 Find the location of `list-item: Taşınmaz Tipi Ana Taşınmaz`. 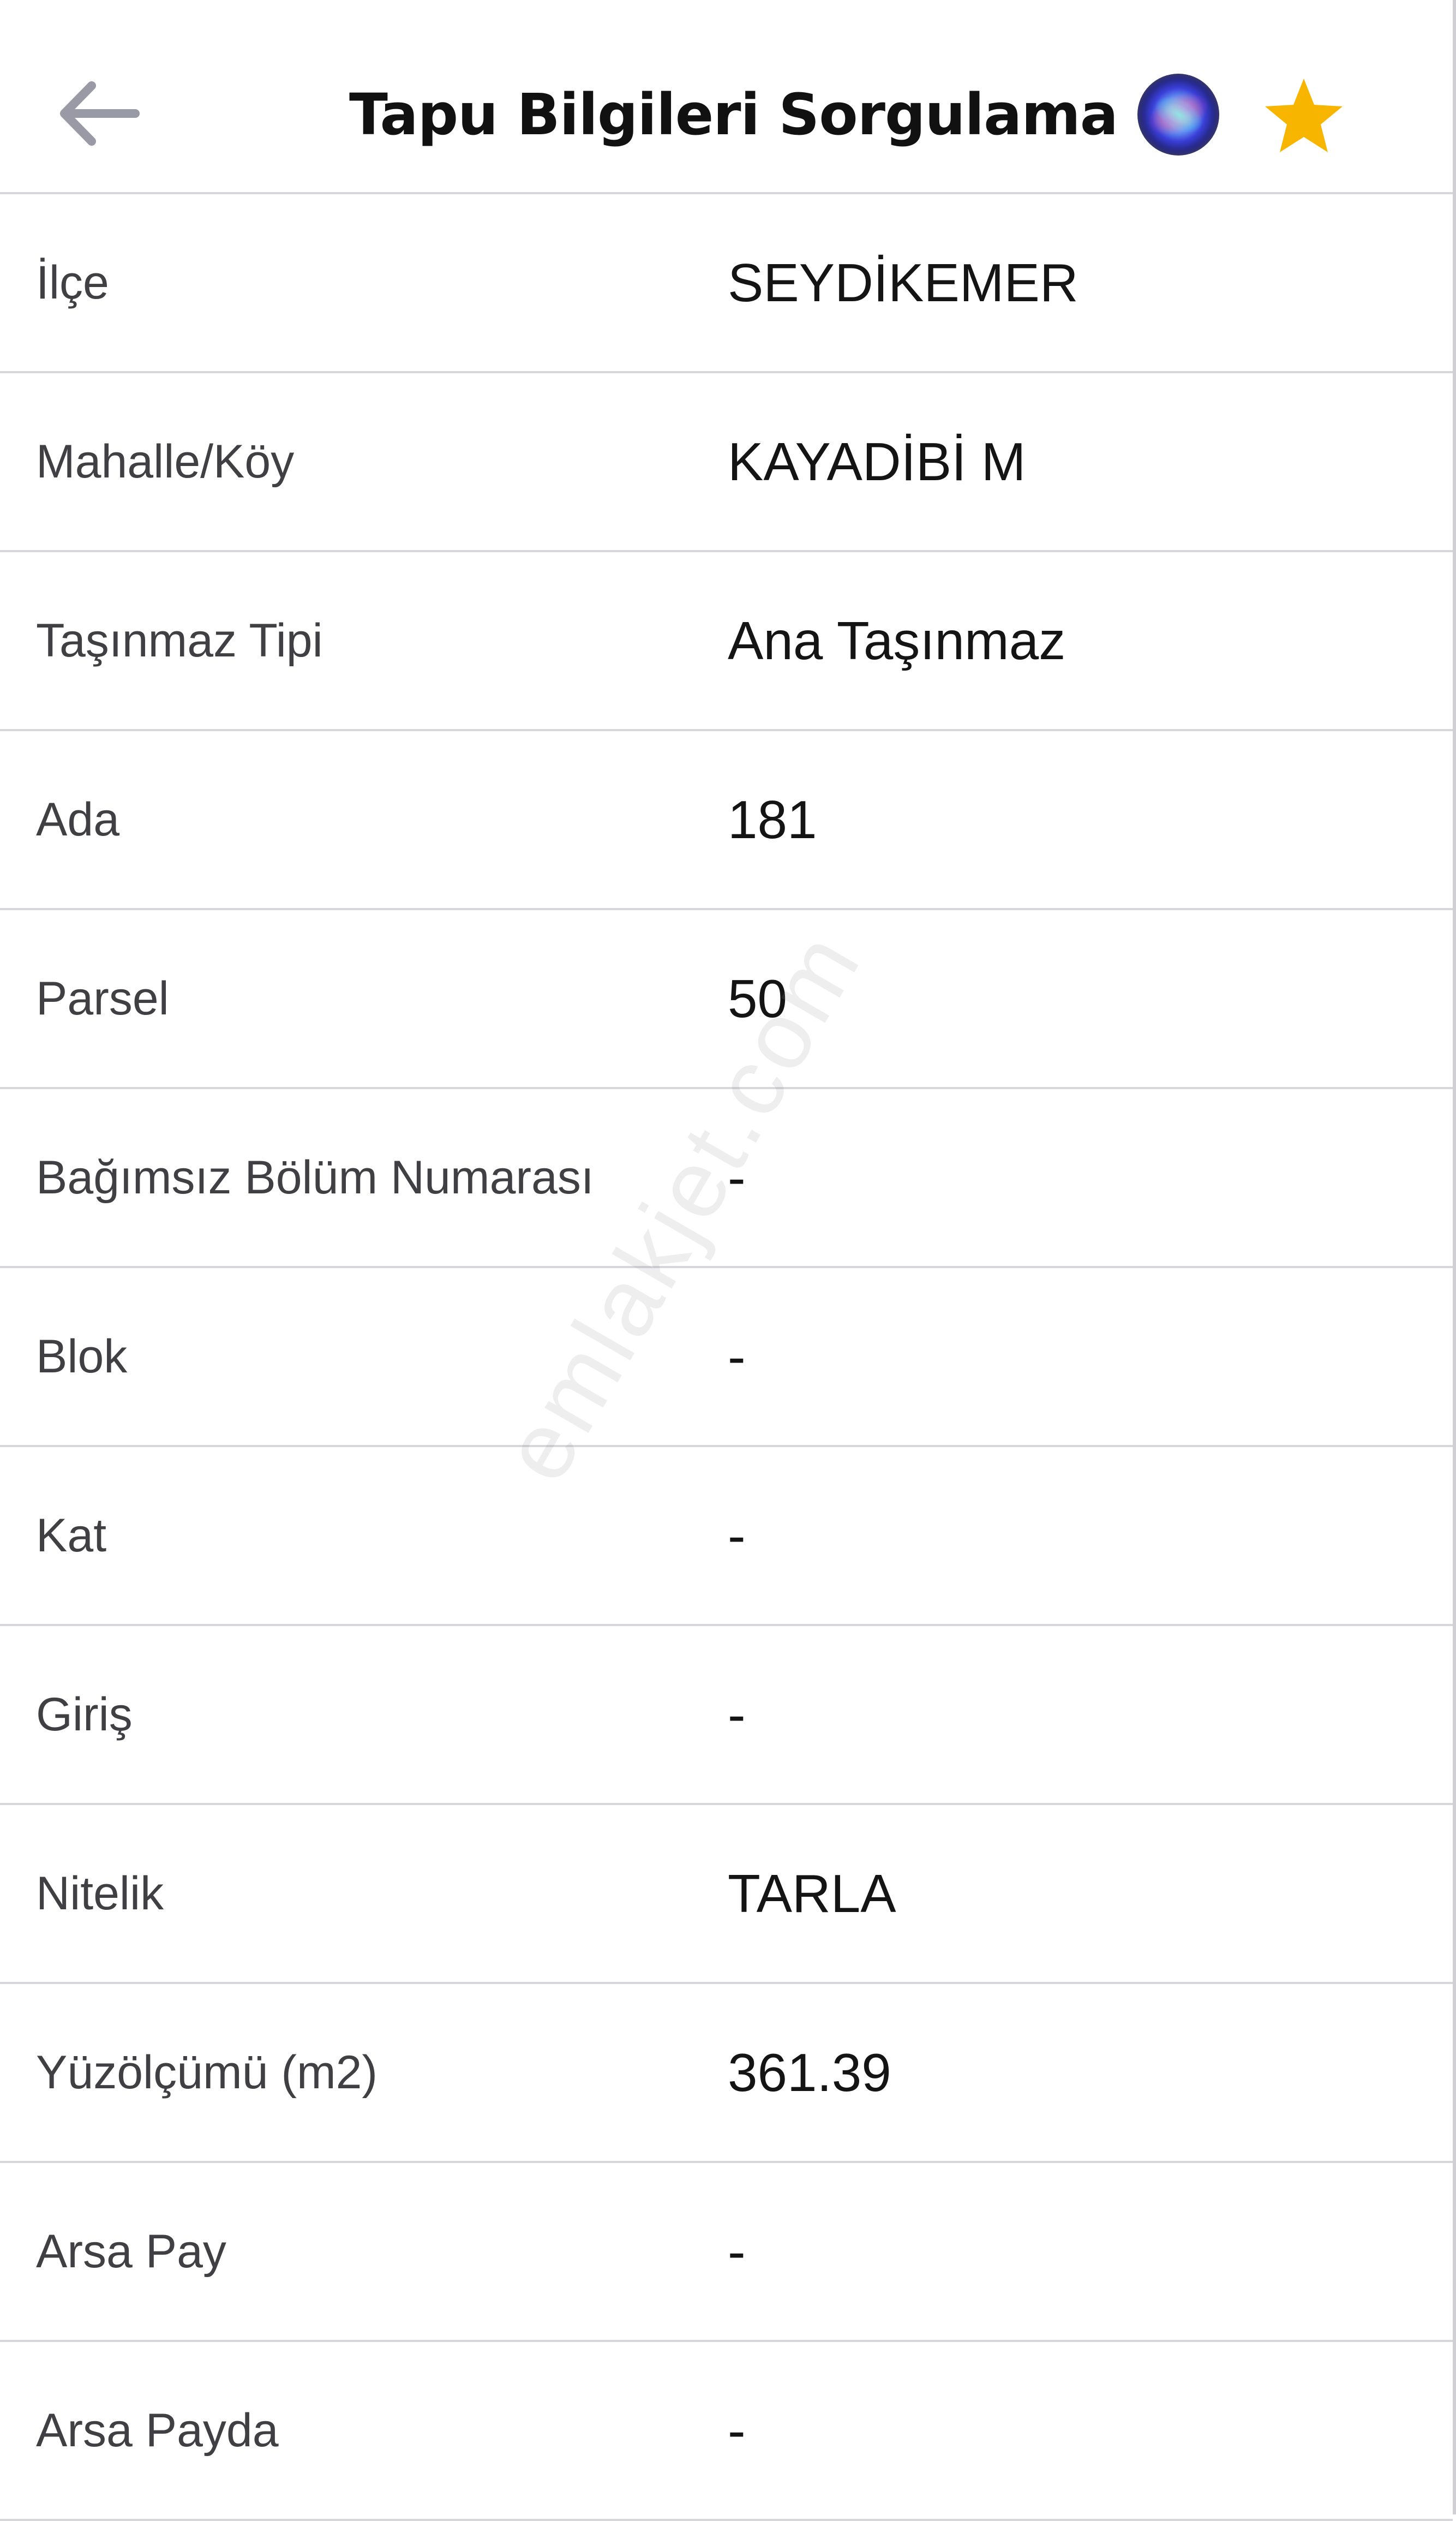

list-item: Taşınmaz Tipi Ana Taşınmaz is located at coordinates (726, 641).